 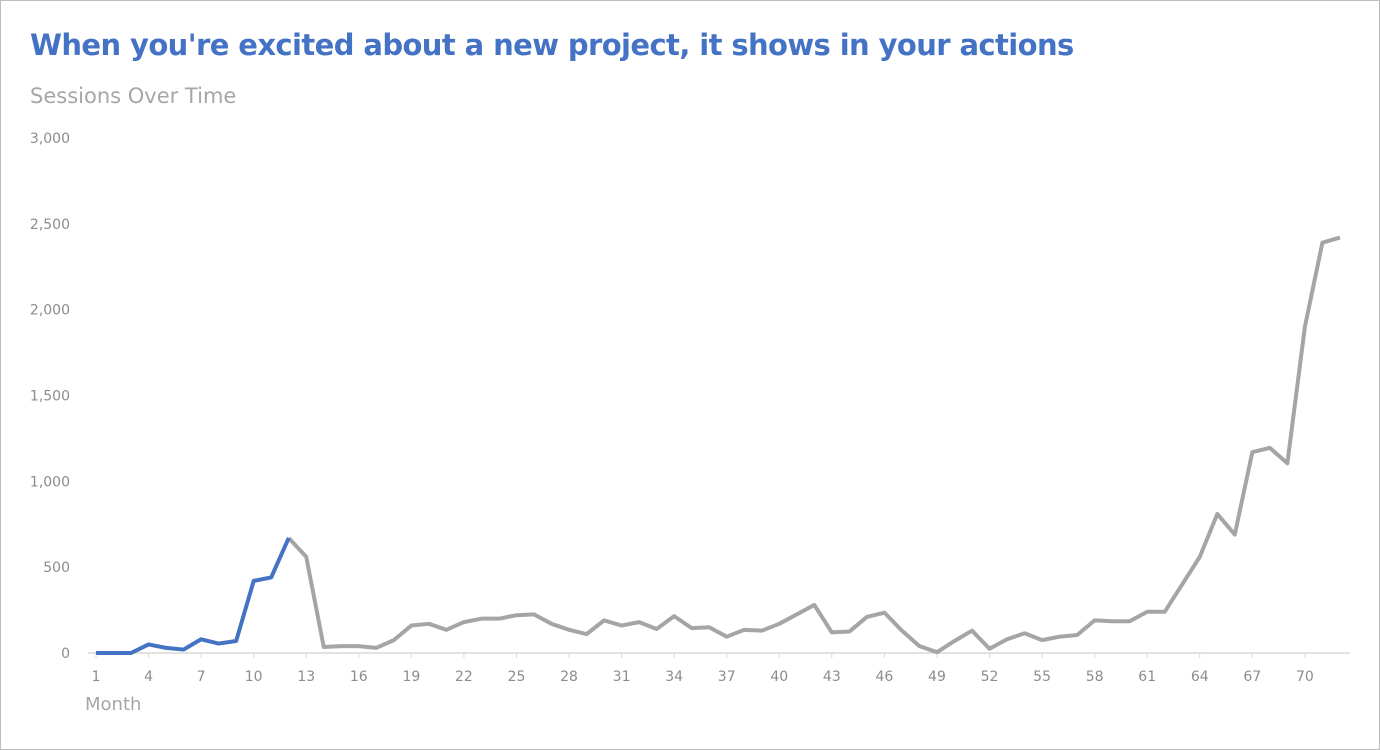 I want to click on x-tick-label: 25, so click(x=517, y=677).